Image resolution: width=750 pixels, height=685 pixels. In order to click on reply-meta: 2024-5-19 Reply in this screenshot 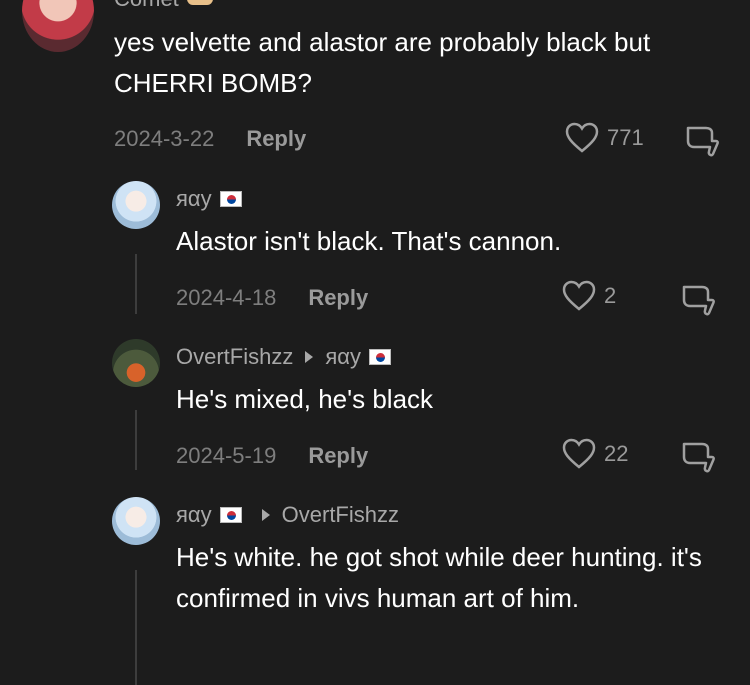, I will do `click(272, 456)`.